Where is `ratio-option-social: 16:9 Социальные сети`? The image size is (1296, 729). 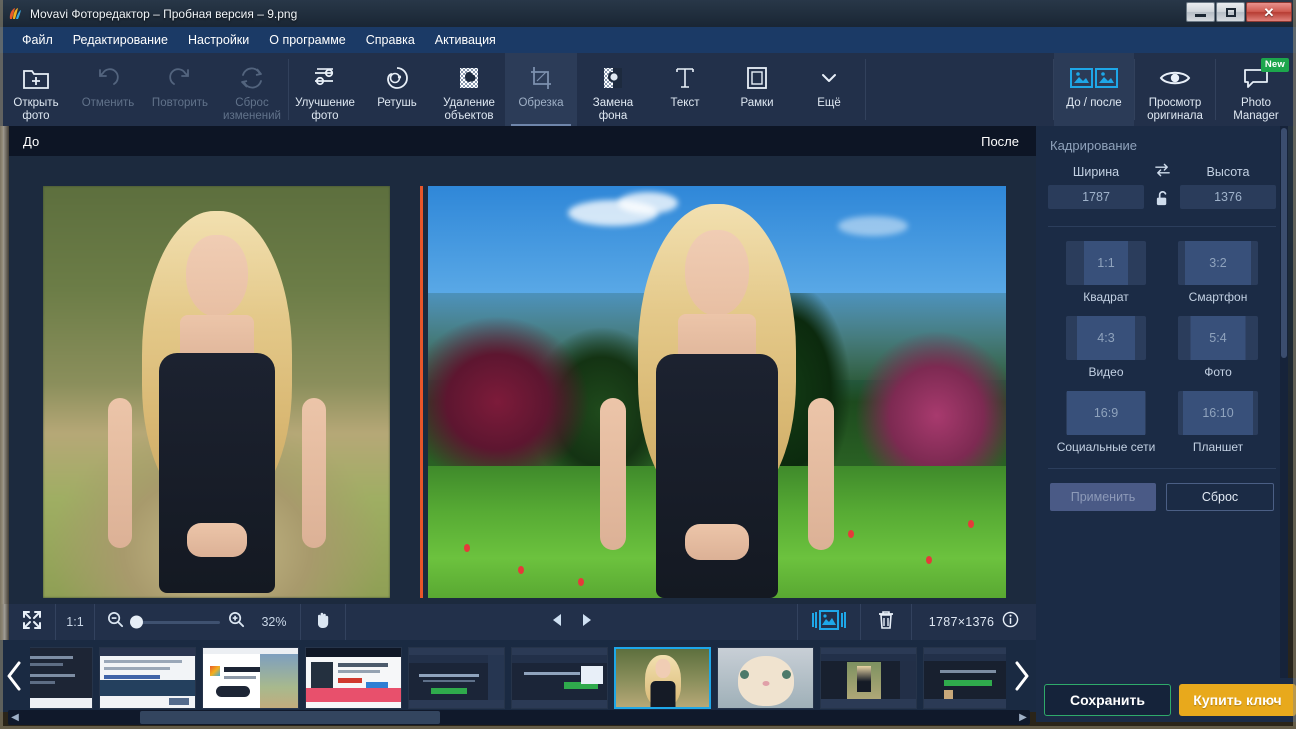 ratio-option-social: 16:9 Социальные сети is located at coordinates (1106, 422).